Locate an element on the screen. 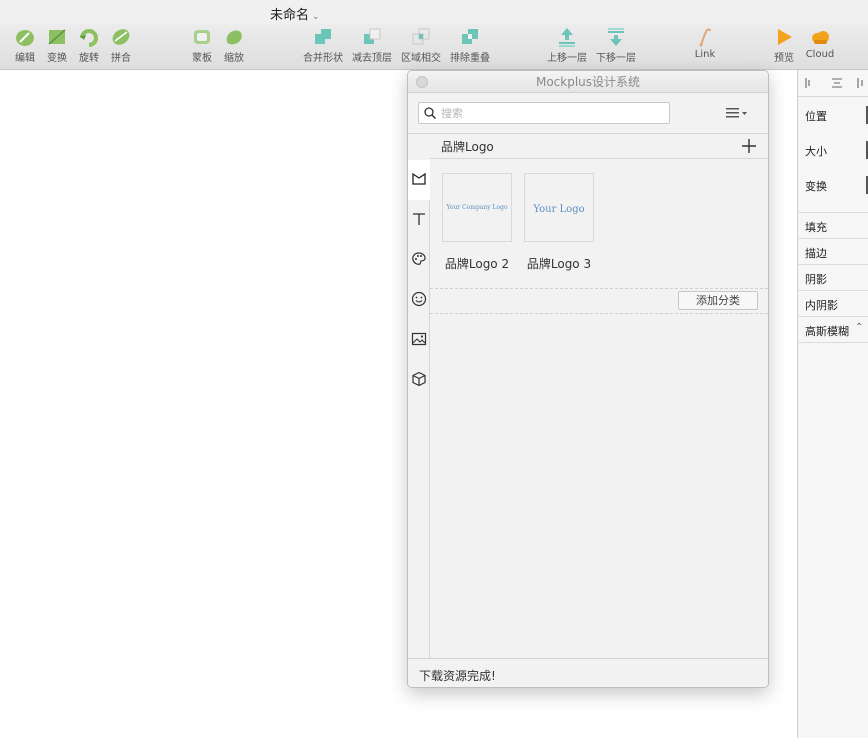  text-style-icon is located at coordinates (419, 219).